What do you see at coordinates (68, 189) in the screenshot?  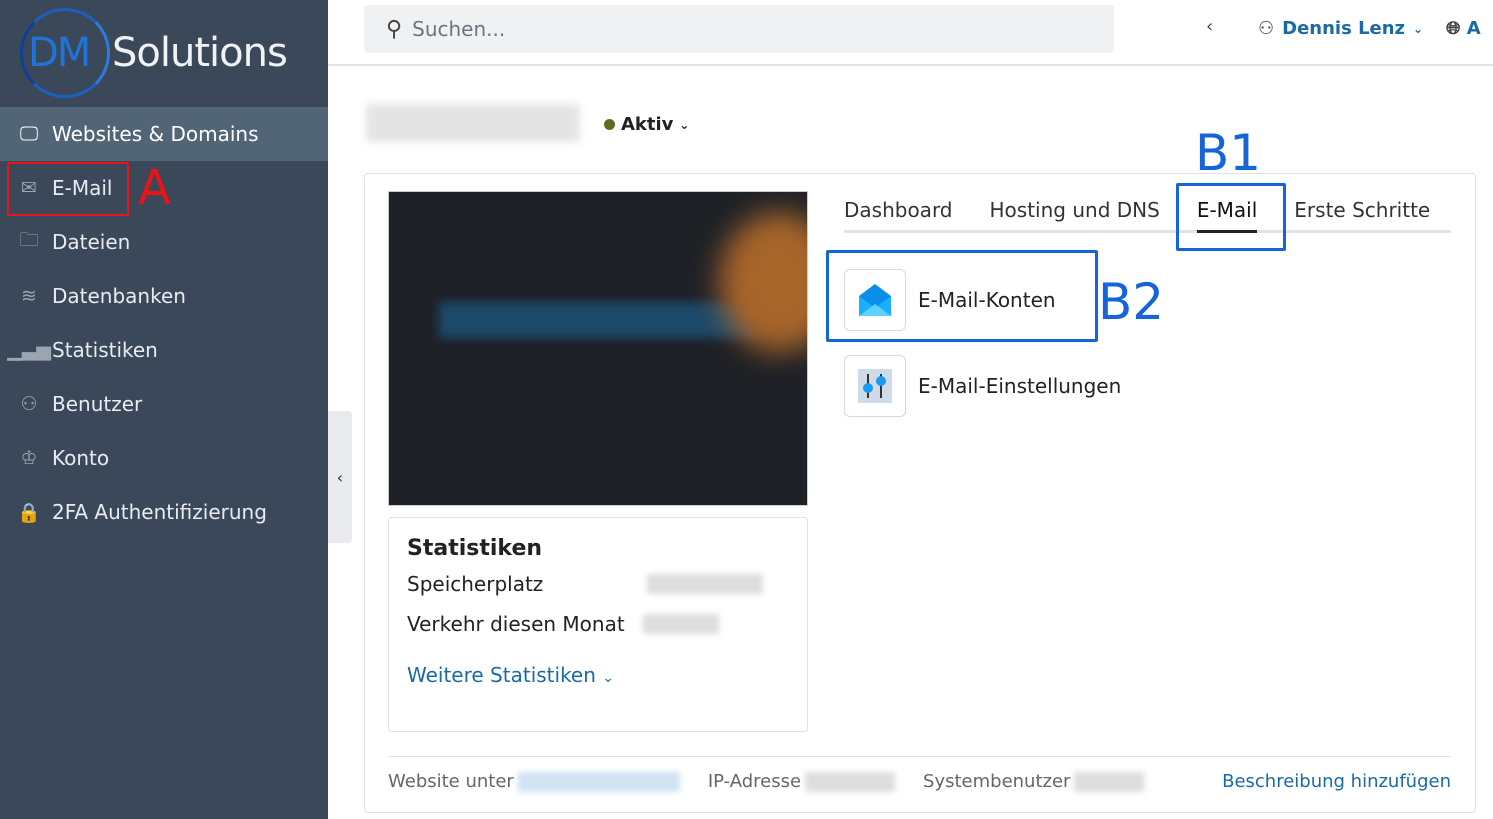 I see `annotation-box-a` at bounding box center [68, 189].